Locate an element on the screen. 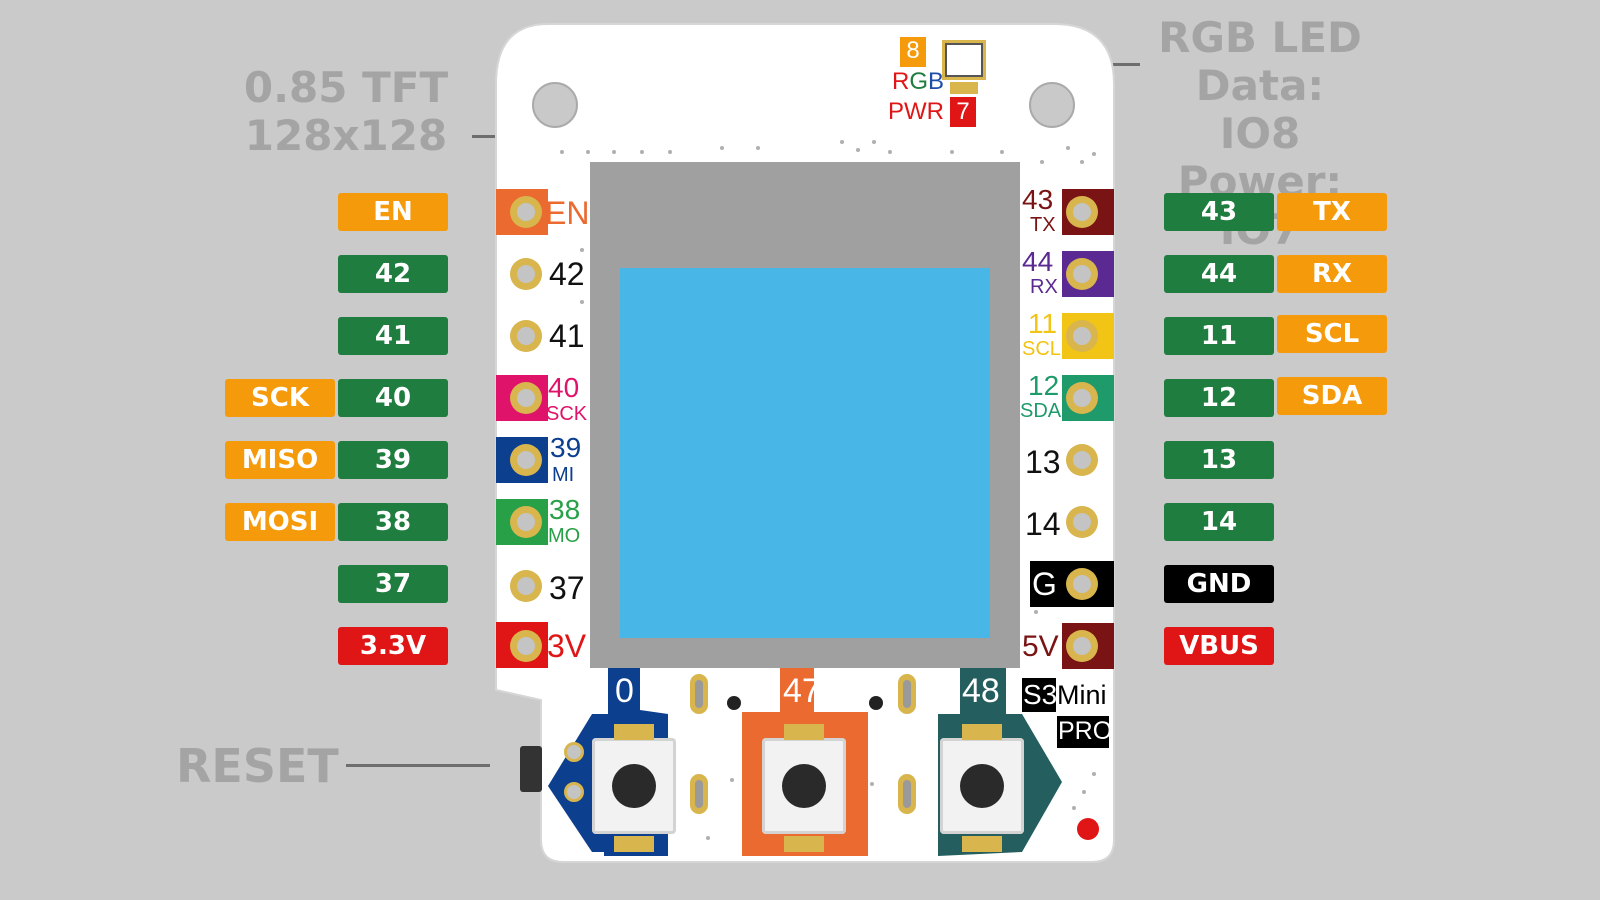 This screenshot has height=900, width=1600. via-left is located at coordinates (734, 703).